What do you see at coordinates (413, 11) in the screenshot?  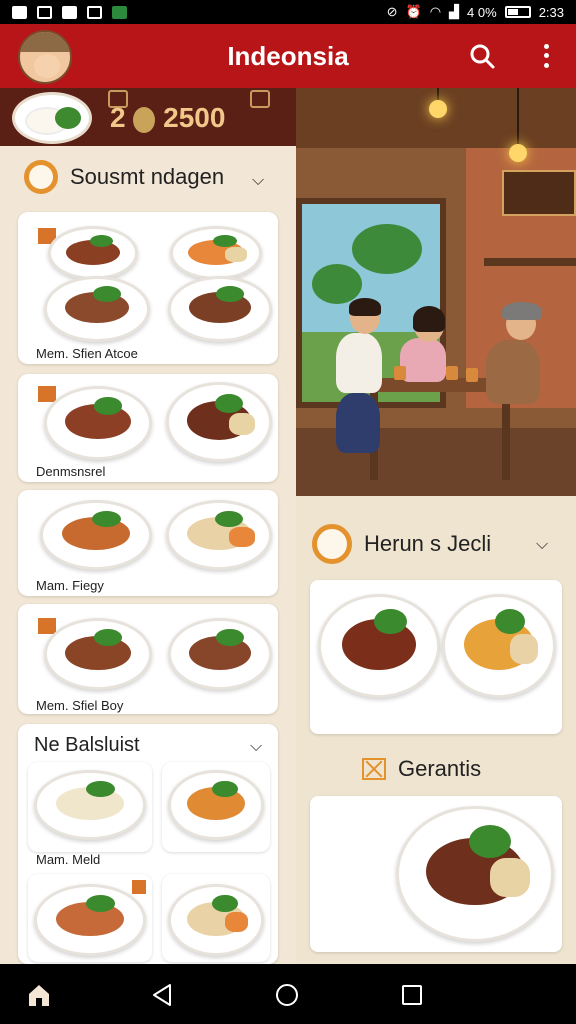 I see `alarm-icon: ⏰` at bounding box center [413, 11].